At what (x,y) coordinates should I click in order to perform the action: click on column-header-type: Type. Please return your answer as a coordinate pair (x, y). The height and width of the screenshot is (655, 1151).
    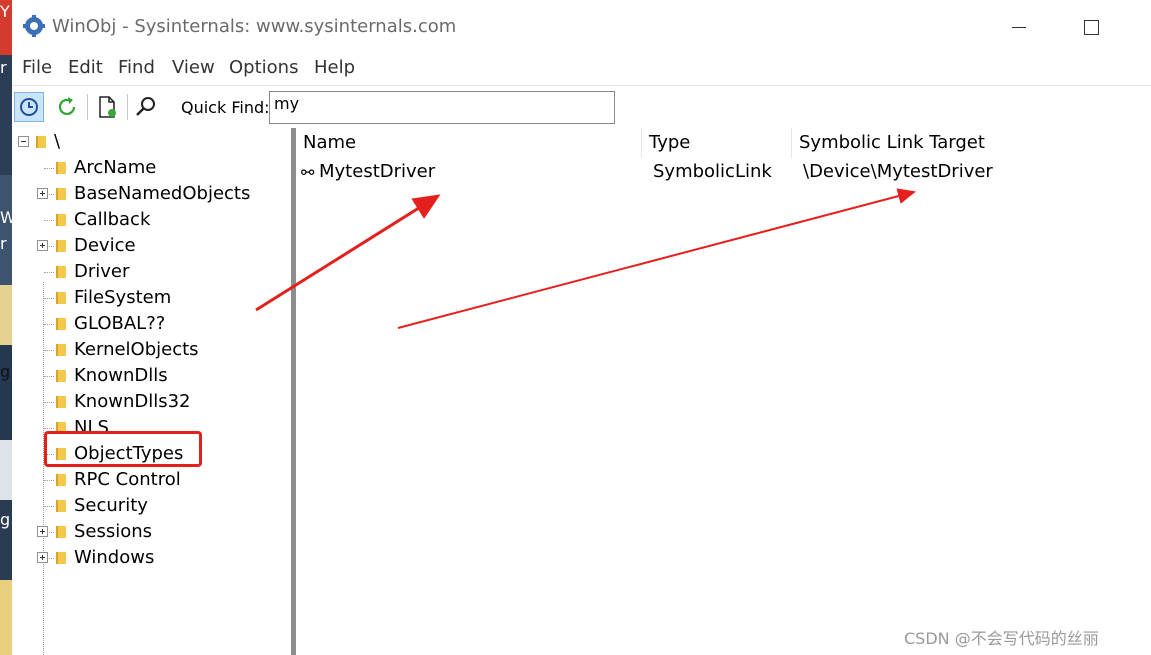
    Looking at the image, I should click on (717, 143).